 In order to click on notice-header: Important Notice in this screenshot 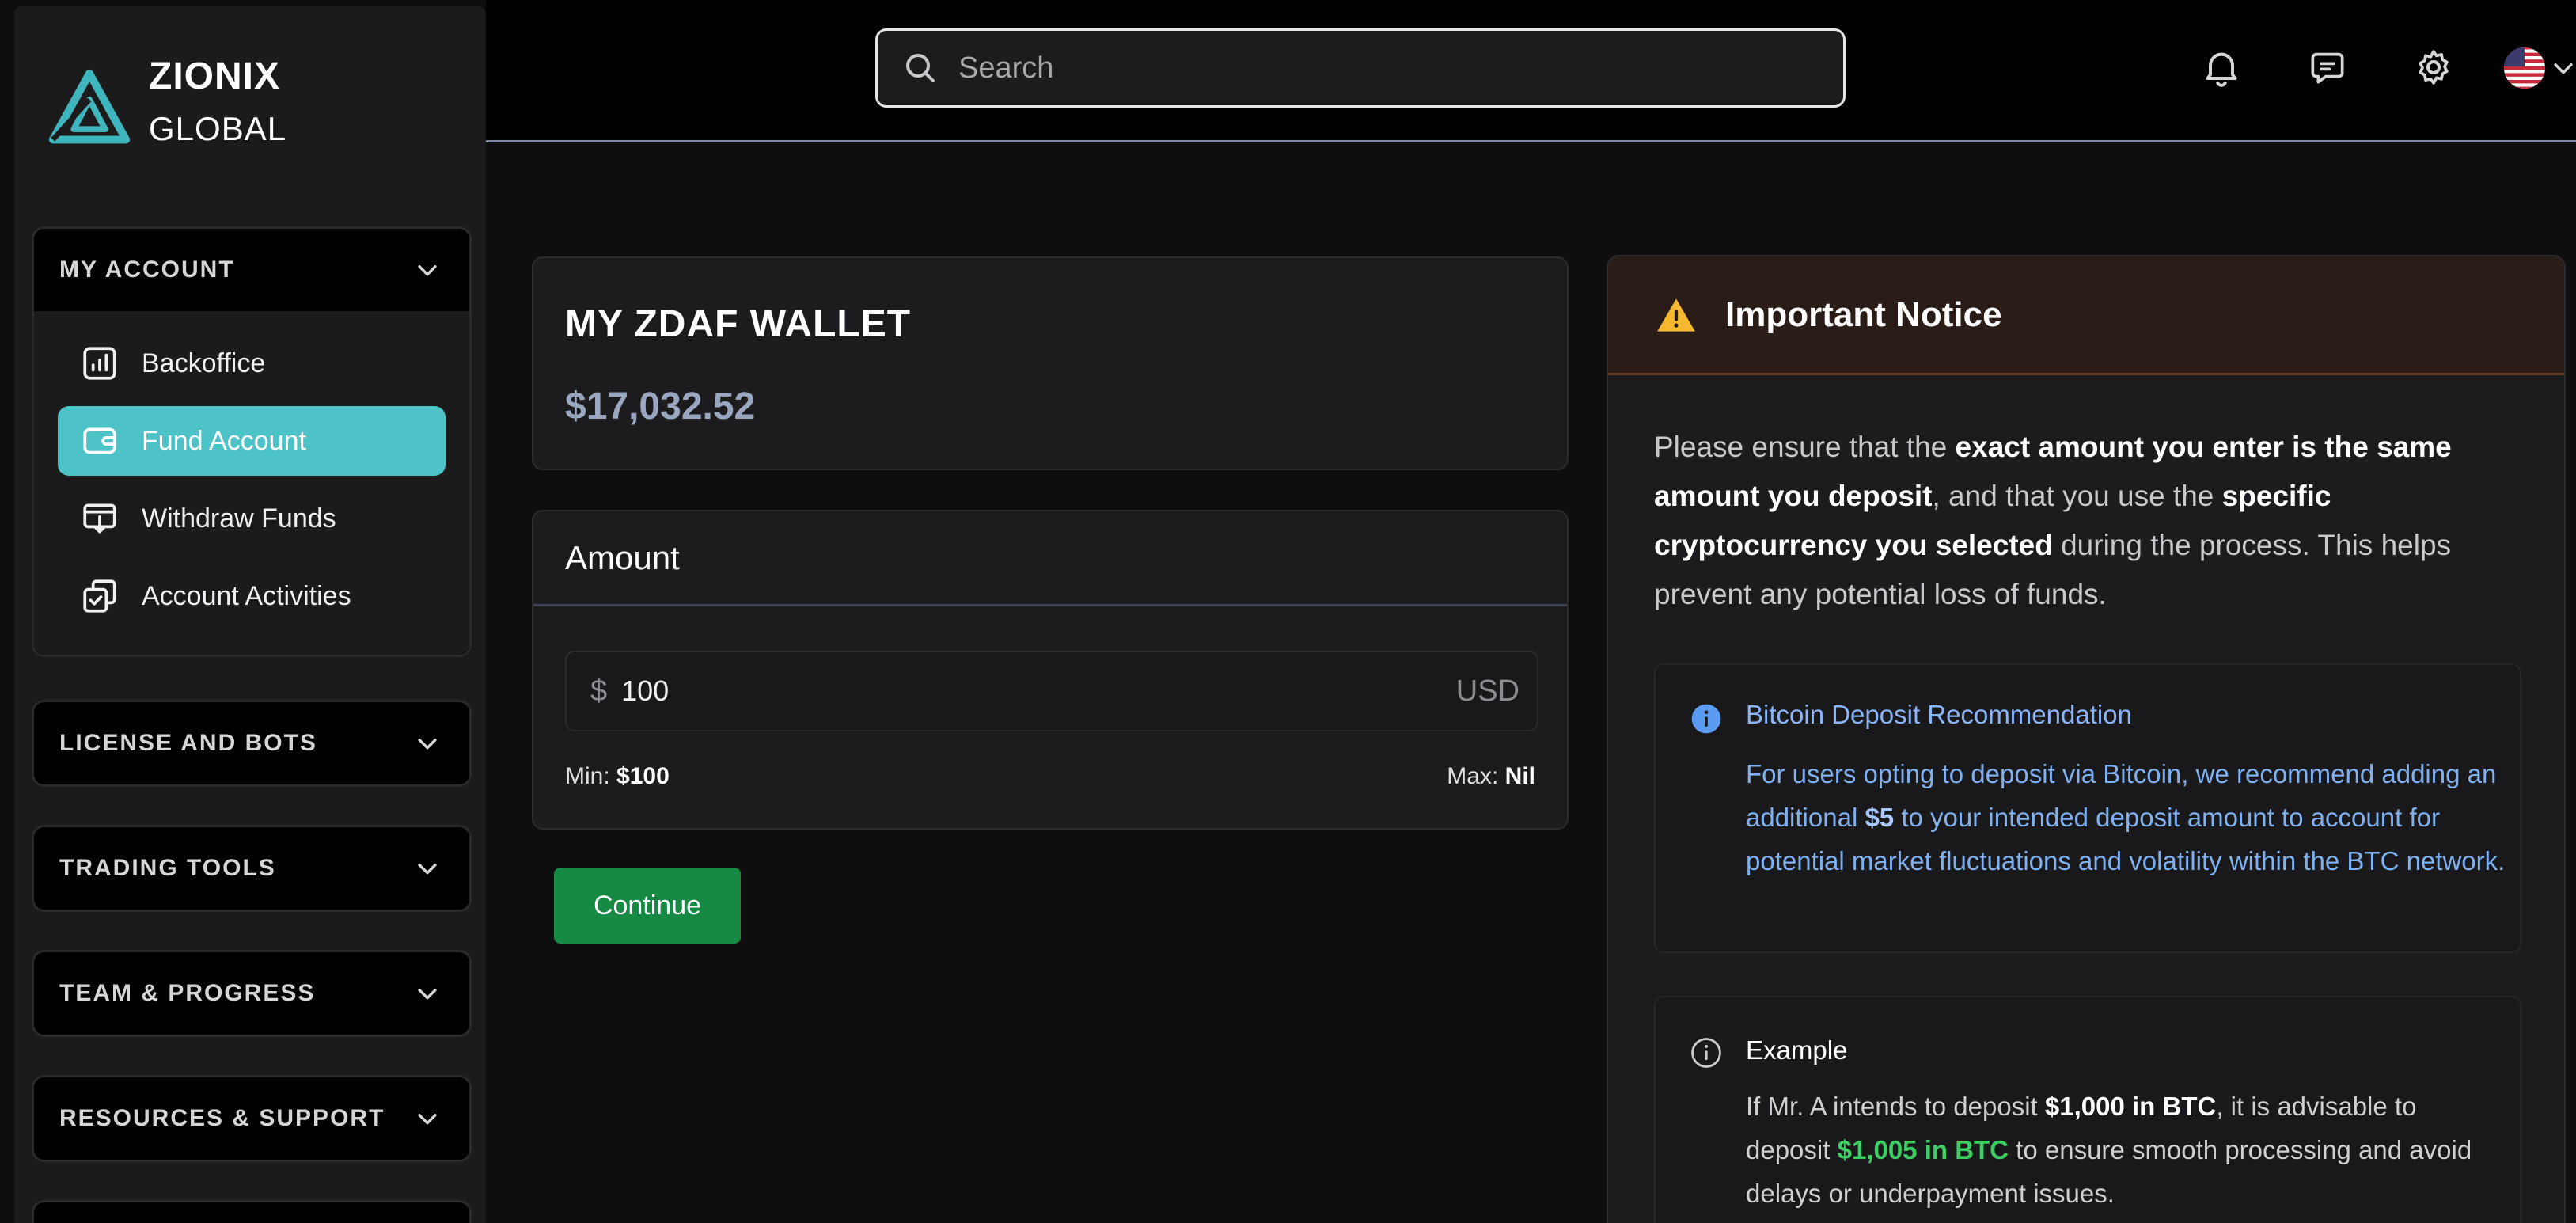, I will do `click(2086, 315)`.